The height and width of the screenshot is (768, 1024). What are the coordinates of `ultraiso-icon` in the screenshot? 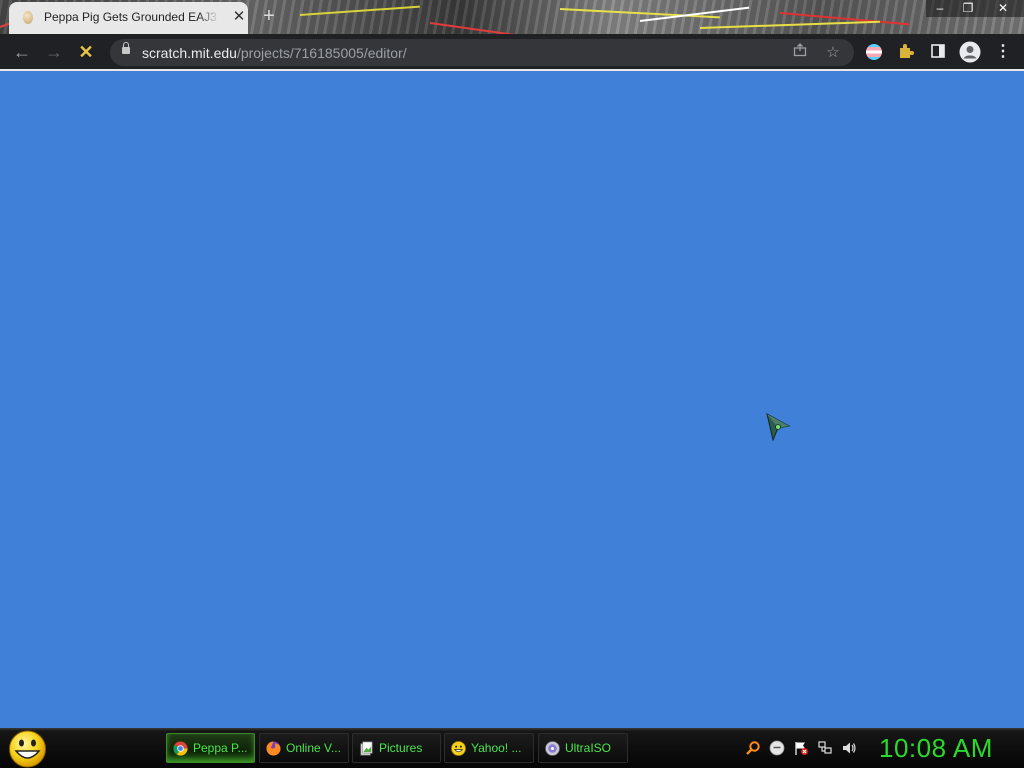 It's located at (552, 748).